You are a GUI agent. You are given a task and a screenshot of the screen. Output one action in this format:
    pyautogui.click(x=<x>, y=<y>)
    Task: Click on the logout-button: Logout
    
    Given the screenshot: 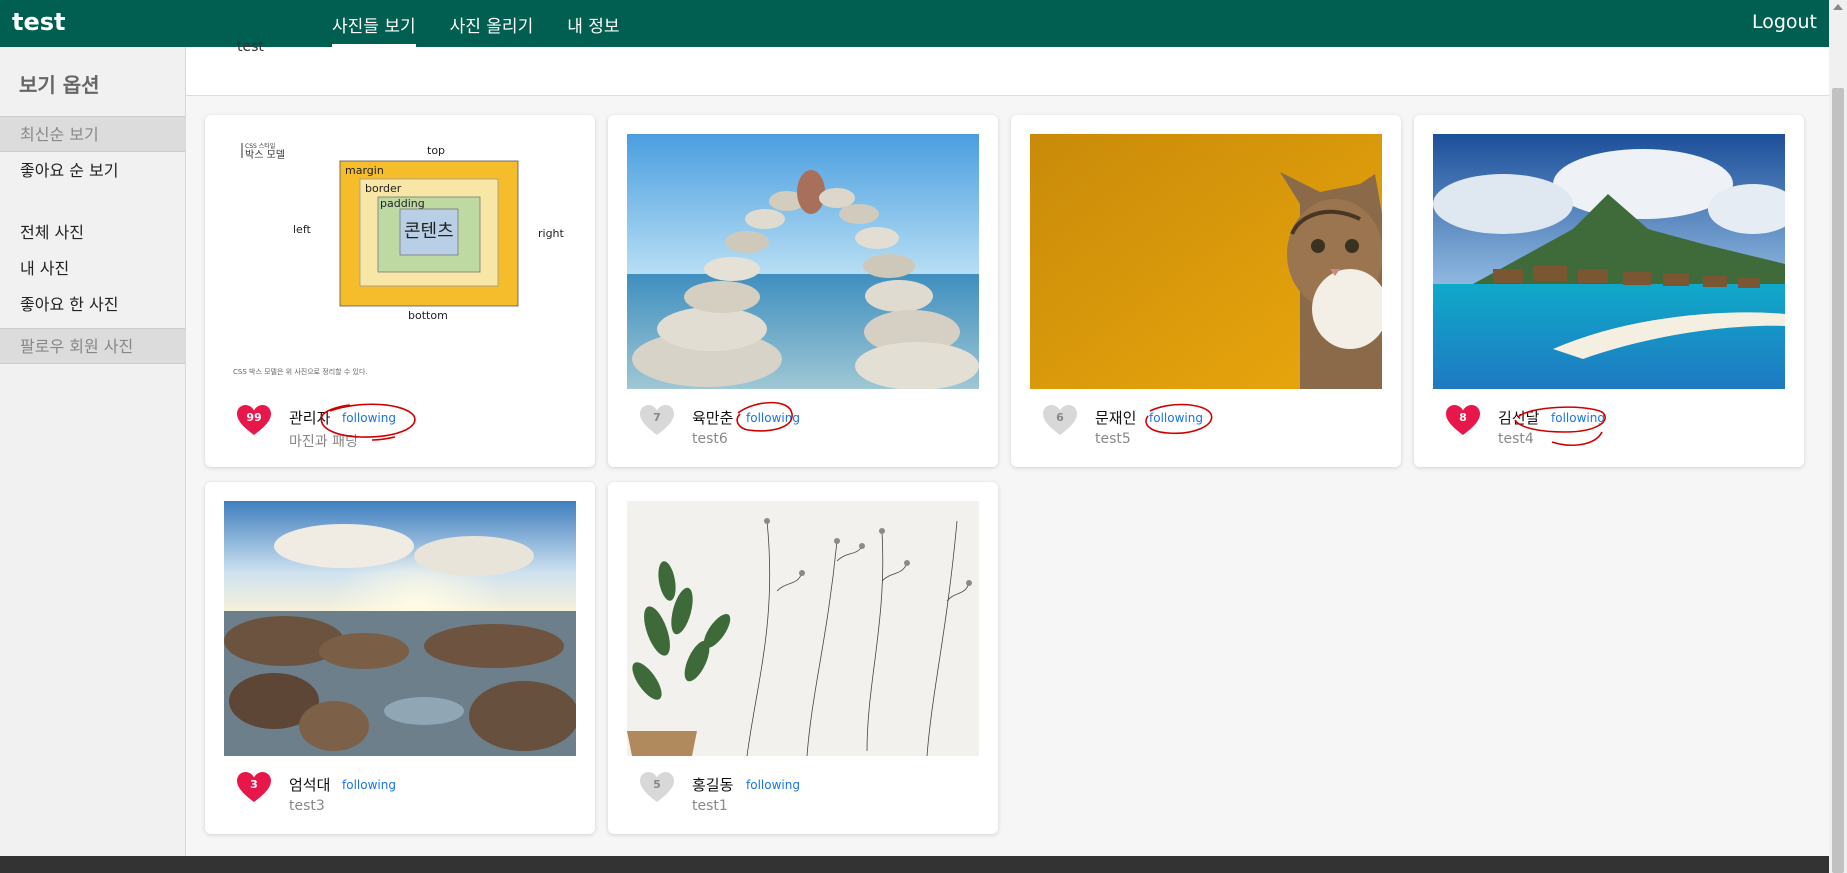 What is the action you would take?
    pyautogui.click(x=1784, y=22)
    